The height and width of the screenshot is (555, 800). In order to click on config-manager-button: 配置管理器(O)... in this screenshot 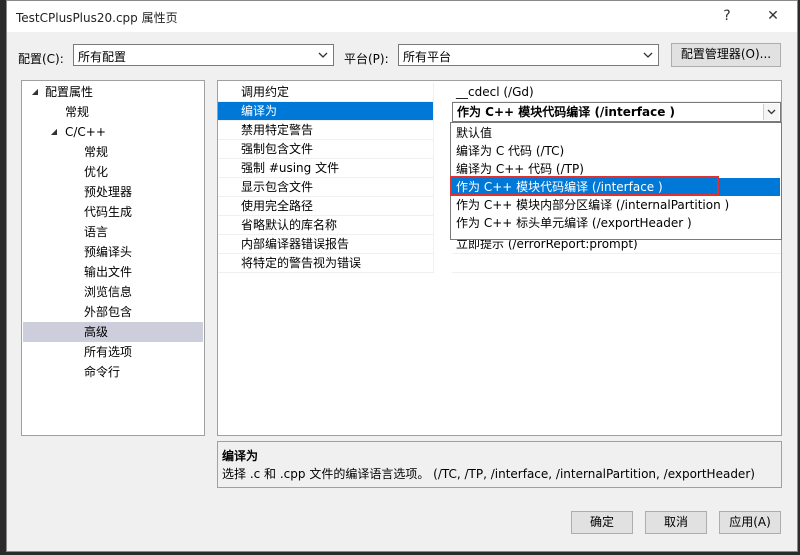, I will do `click(726, 55)`.